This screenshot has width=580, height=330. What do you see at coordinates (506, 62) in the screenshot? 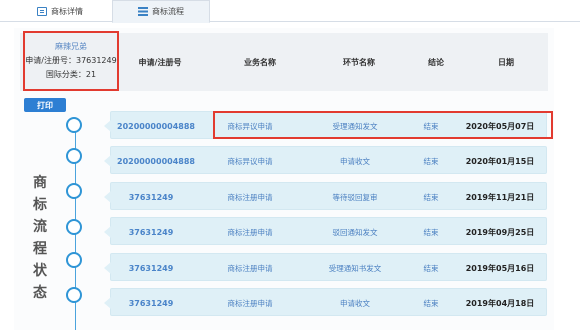
I see `header-date: 日期` at bounding box center [506, 62].